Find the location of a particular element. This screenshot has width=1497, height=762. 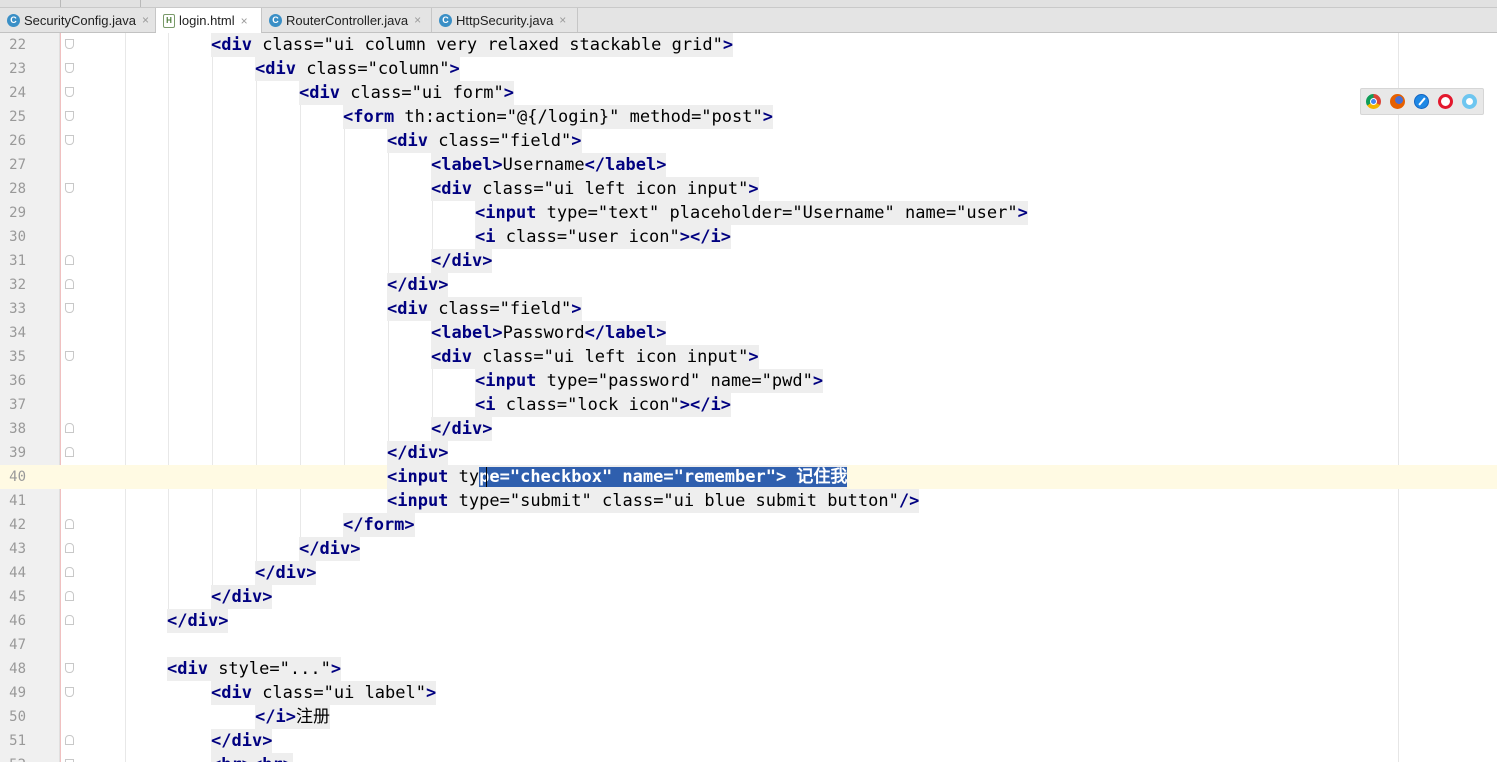

code-text: <i class="user icon"></i> is located at coordinates (603, 237).